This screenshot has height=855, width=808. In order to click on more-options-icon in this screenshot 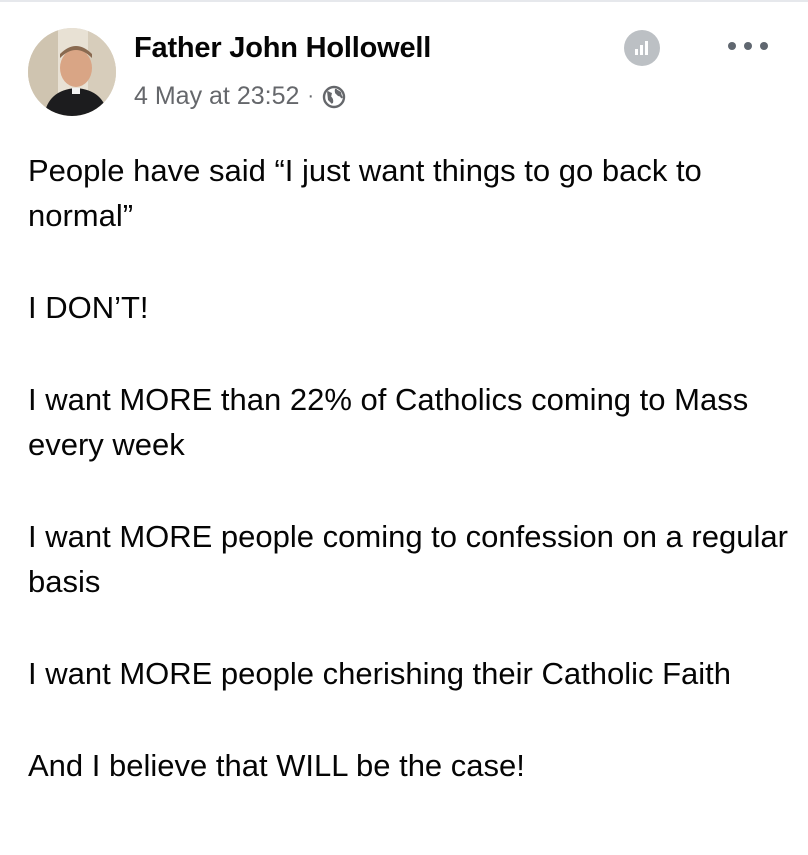, I will do `click(748, 46)`.